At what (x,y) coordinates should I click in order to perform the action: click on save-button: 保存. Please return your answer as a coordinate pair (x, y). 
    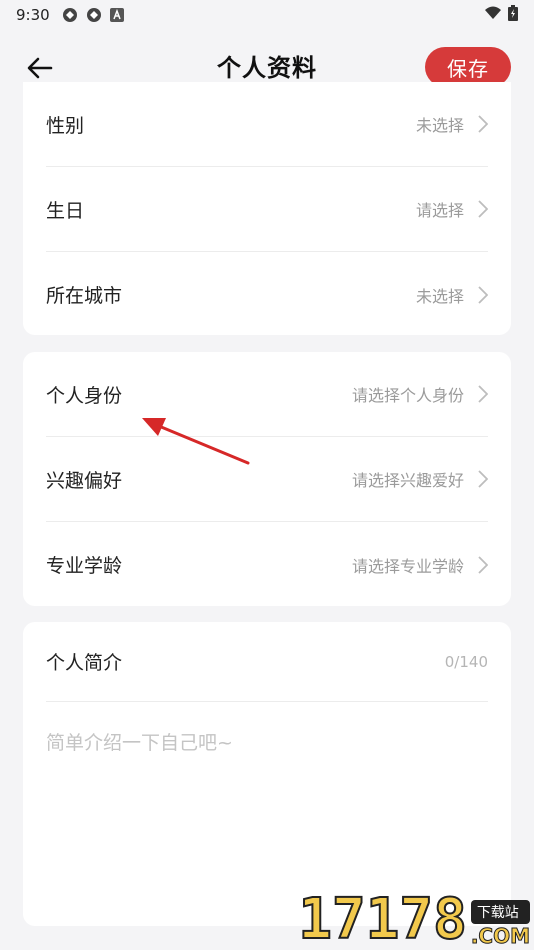
    Looking at the image, I should click on (468, 67).